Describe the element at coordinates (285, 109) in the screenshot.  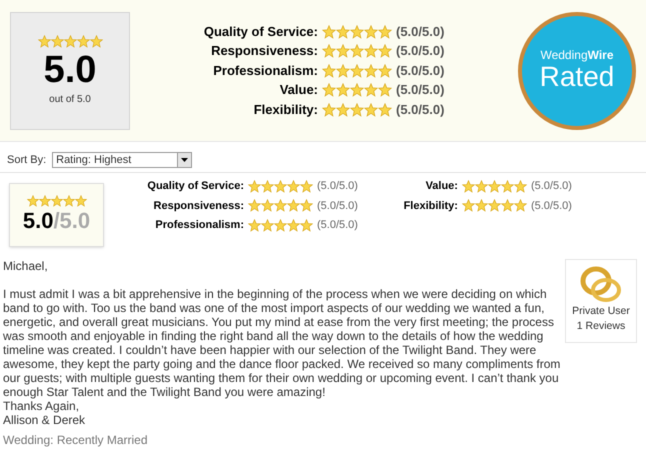
I see `rating-label: Flexibility:` at that location.